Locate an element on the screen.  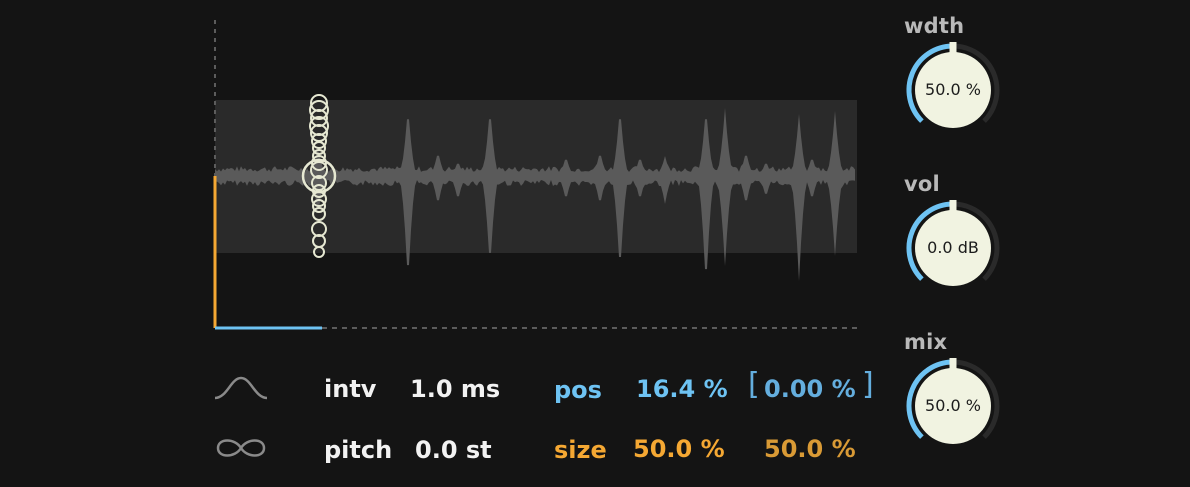
position-value: 16.4 % is located at coordinates (682, 389).